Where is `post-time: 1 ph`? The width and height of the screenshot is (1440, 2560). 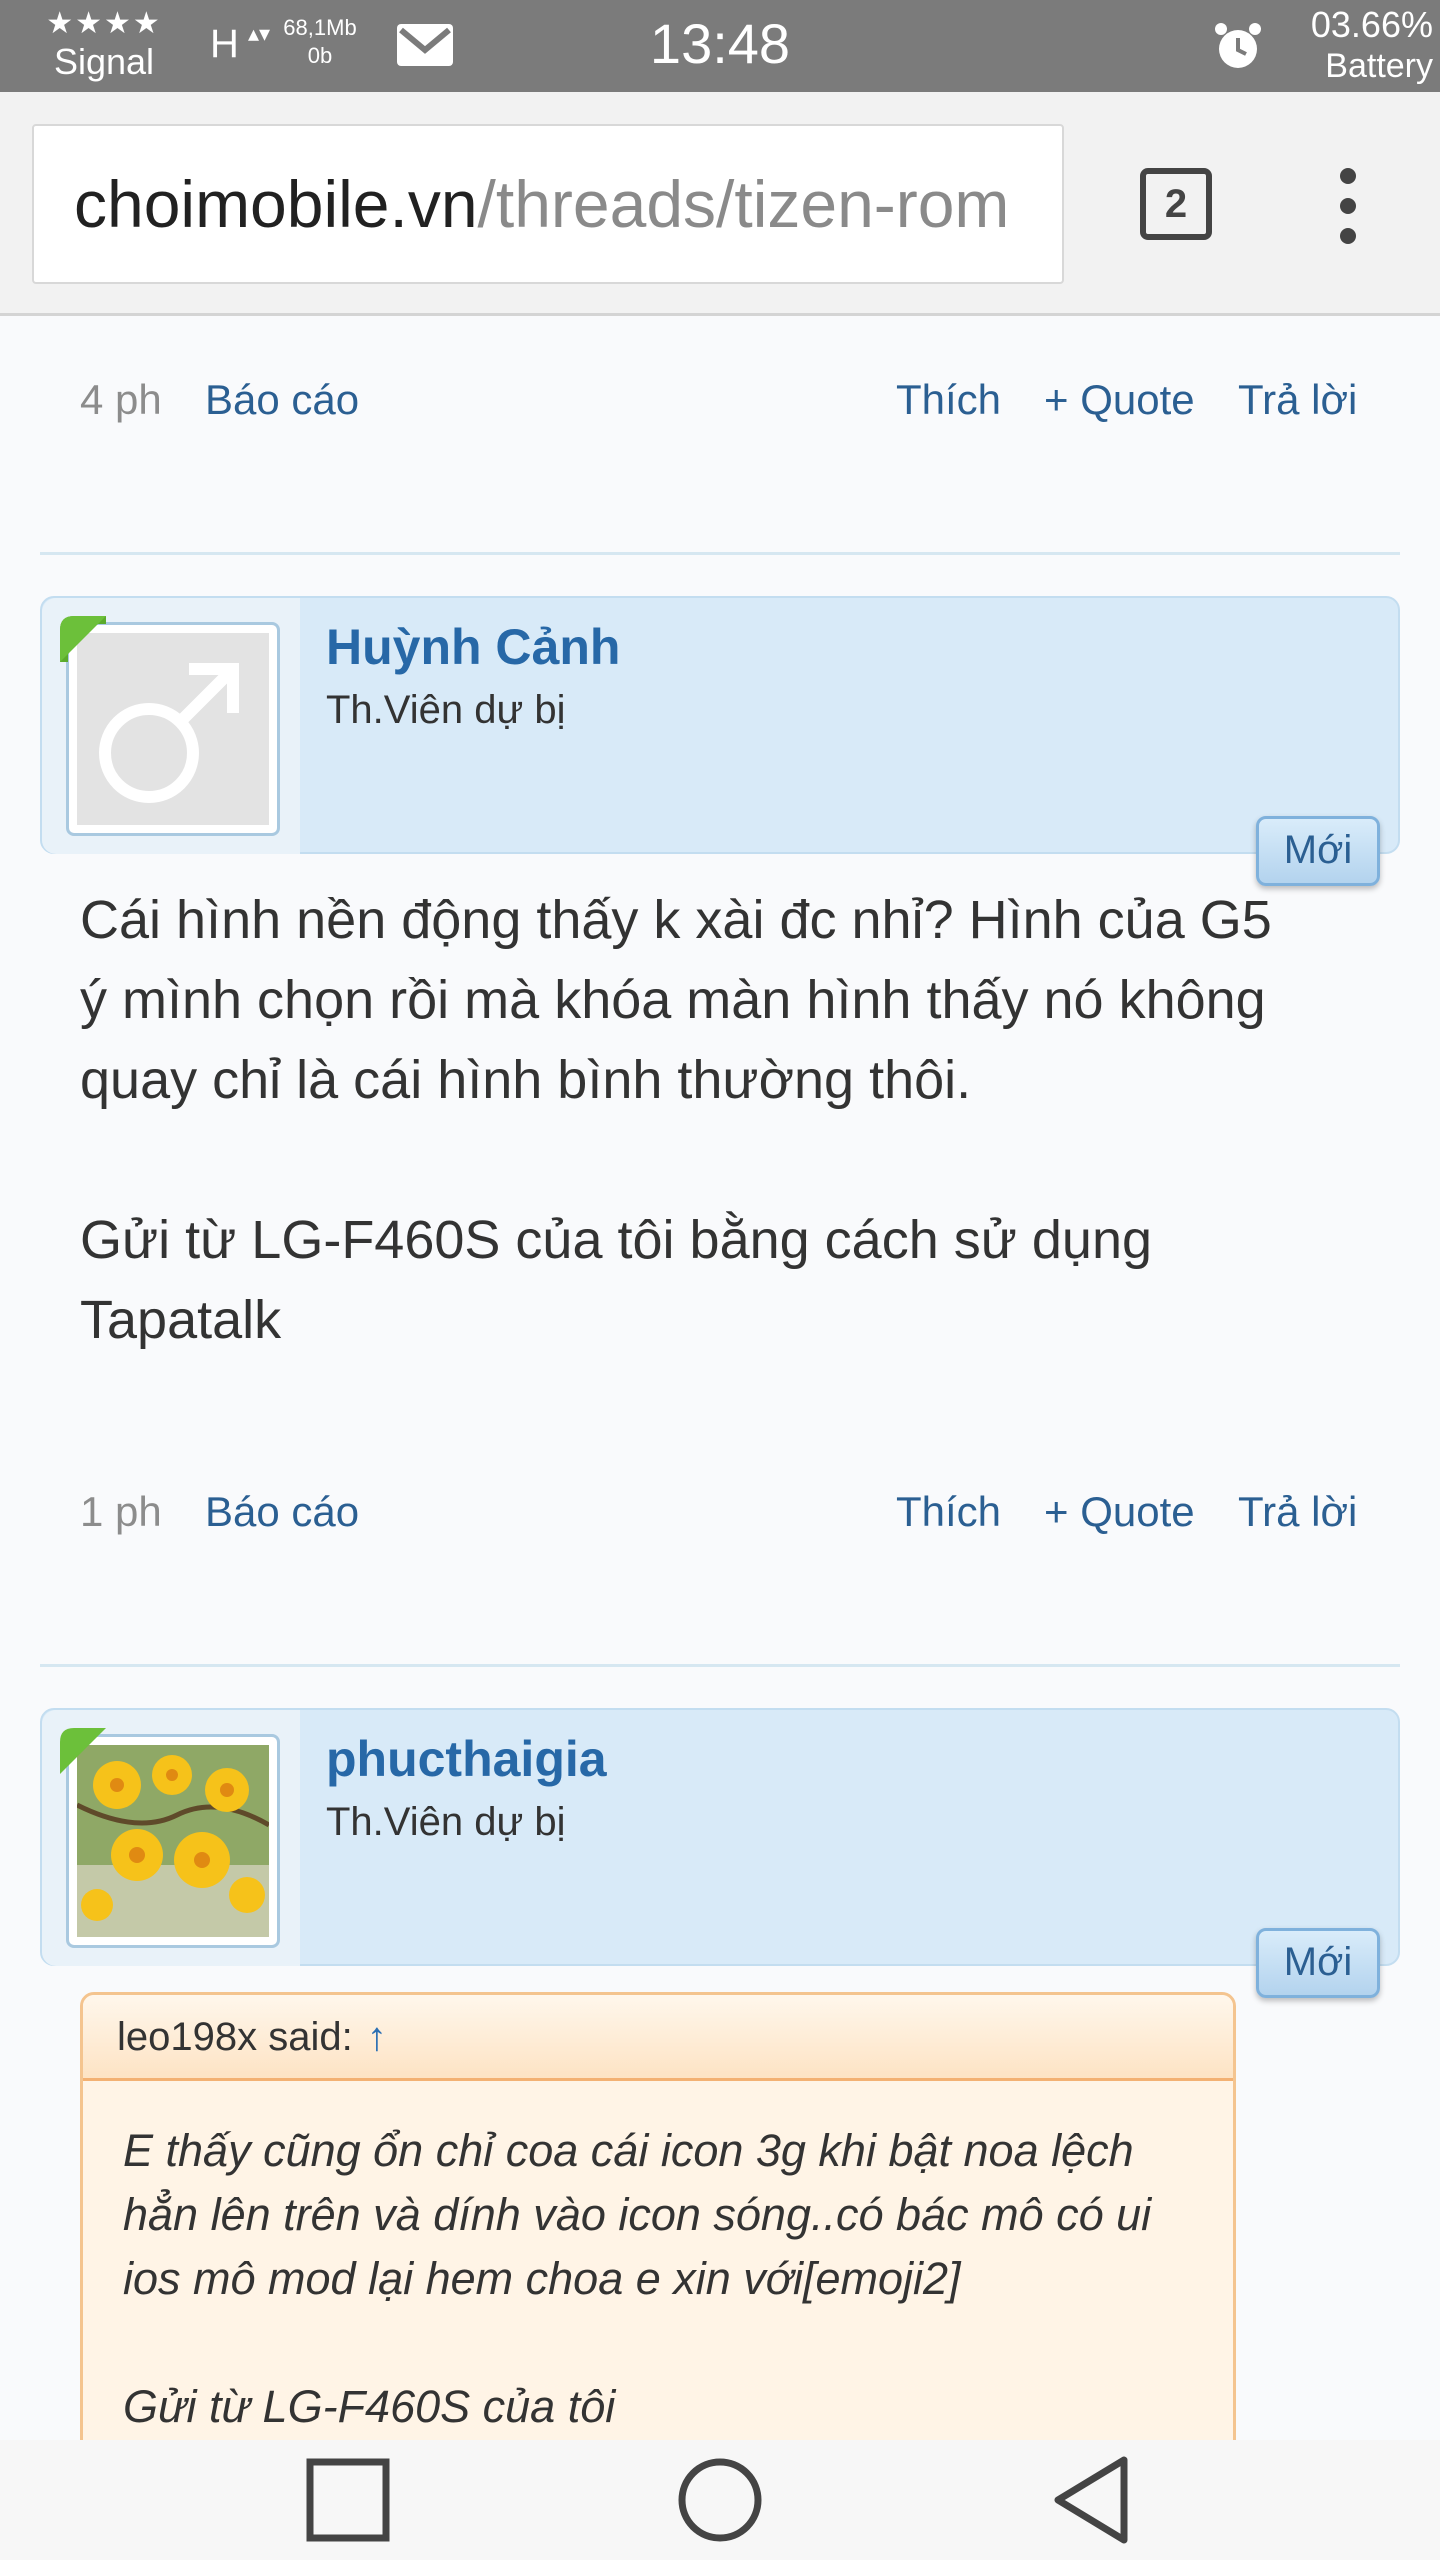 post-time: 1 ph is located at coordinates (121, 1511).